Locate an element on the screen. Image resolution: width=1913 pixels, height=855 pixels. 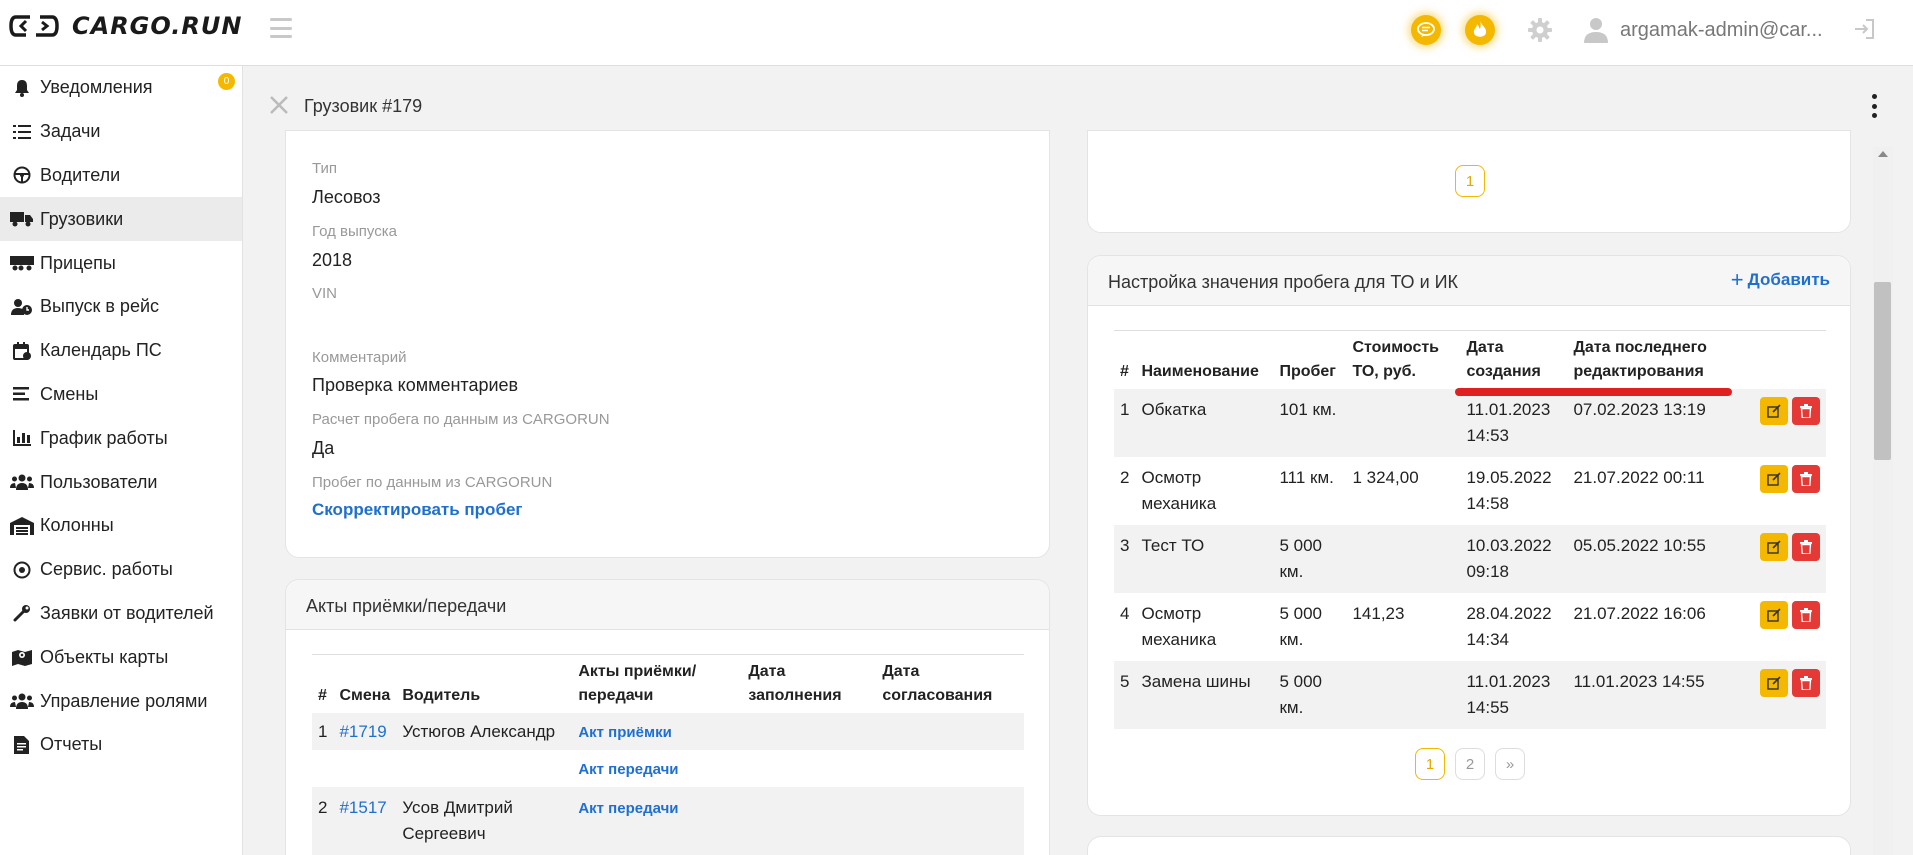
table-row: 1 #1719 Устюгов Александр Акт приёмки is located at coordinates (668, 731).